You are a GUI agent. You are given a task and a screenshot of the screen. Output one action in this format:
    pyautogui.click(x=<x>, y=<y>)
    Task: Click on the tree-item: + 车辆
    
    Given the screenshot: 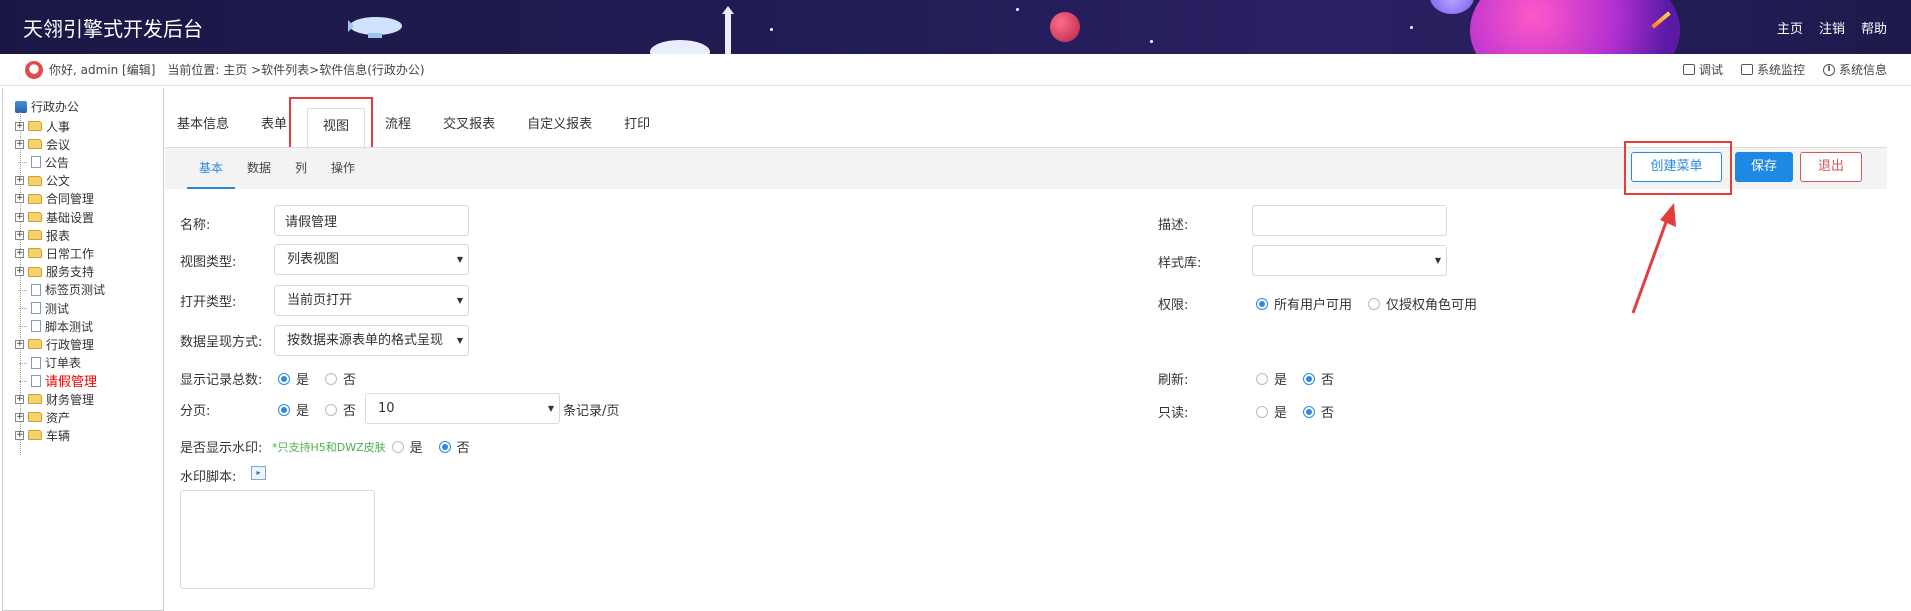 What is the action you would take?
    pyautogui.click(x=42, y=435)
    